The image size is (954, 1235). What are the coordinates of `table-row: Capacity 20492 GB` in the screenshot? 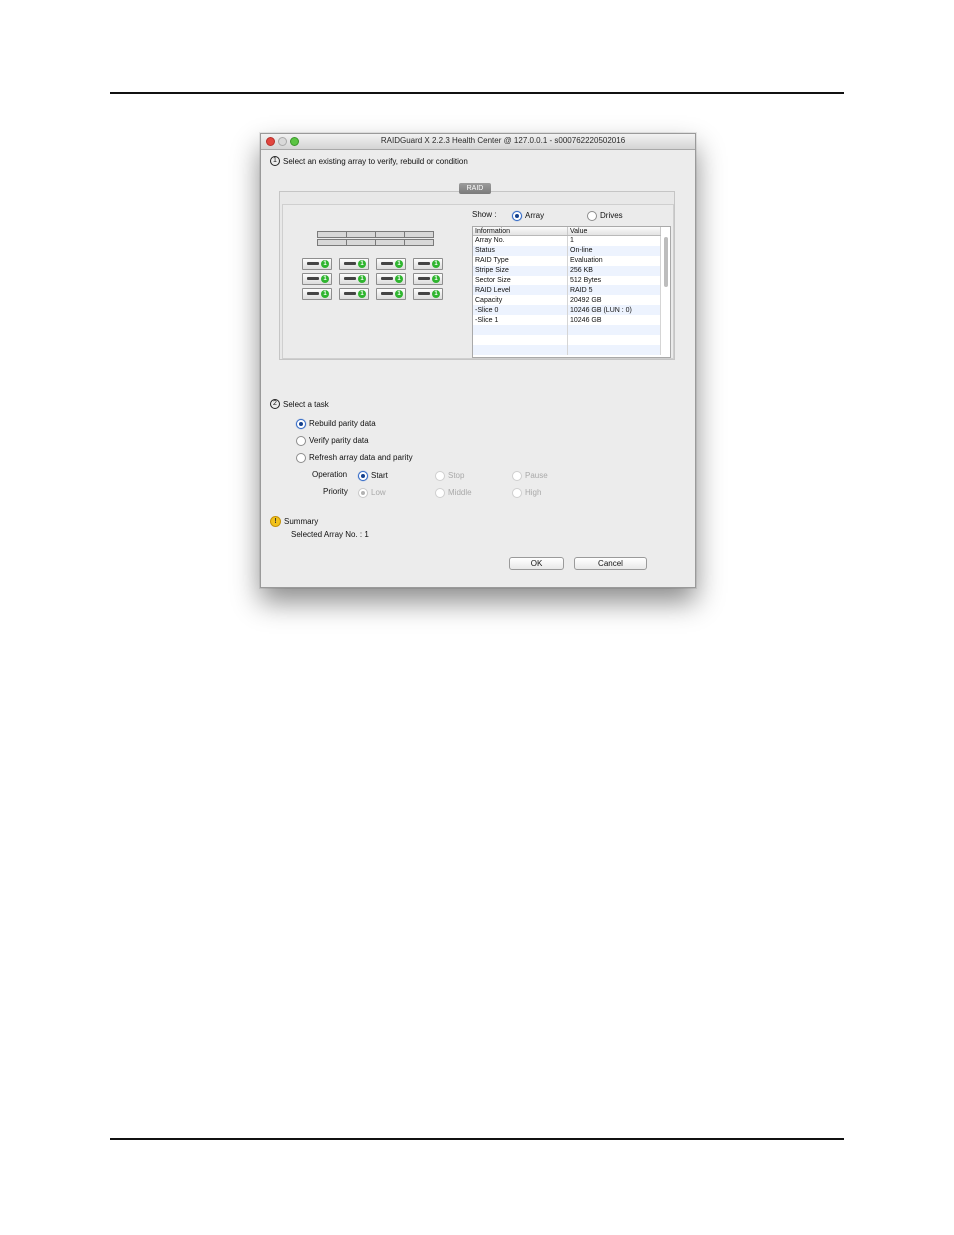 It's located at (567, 300).